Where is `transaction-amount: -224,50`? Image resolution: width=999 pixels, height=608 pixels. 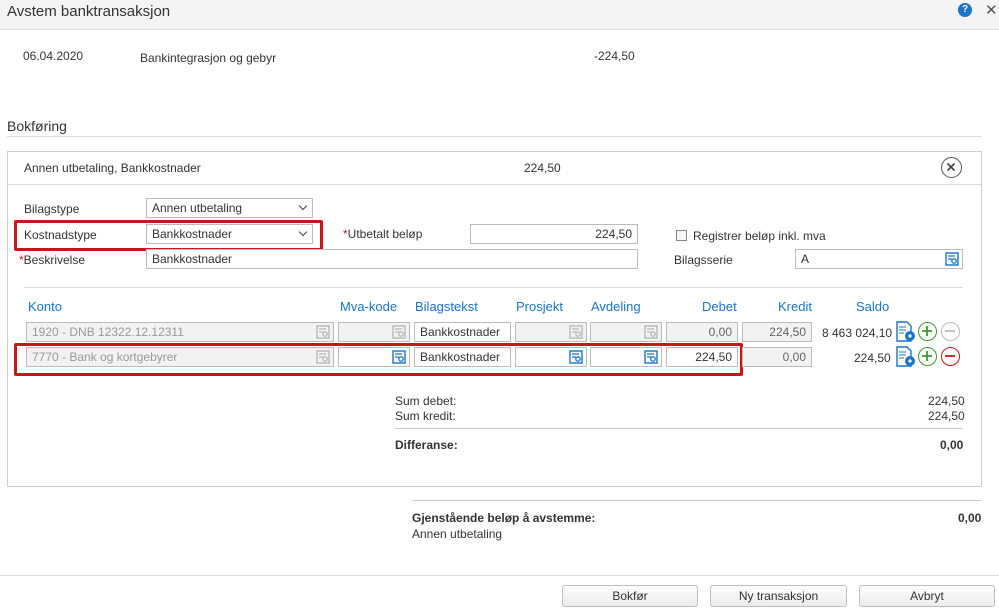
transaction-amount: -224,50 is located at coordinates (614, 56).